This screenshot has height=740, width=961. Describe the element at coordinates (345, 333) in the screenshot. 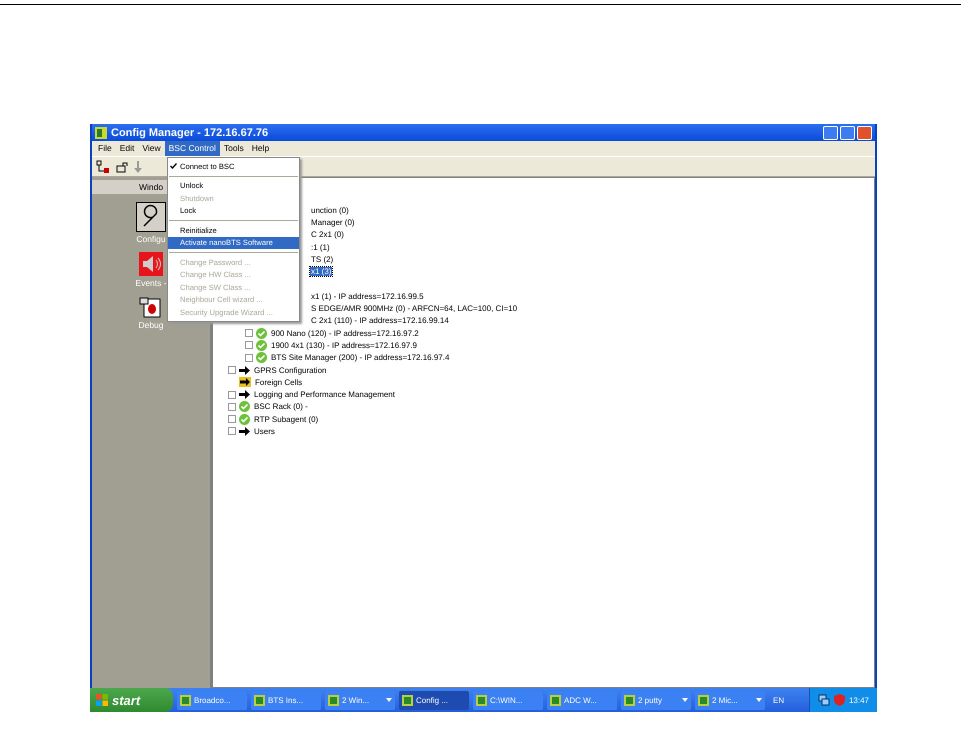

I see `tree-item: 900 Nano (120) - IP address=172.16.97.2` at that location.